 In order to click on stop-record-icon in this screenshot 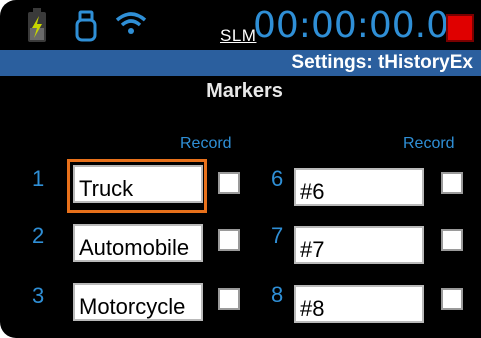, I will do `click(460, 28)`.